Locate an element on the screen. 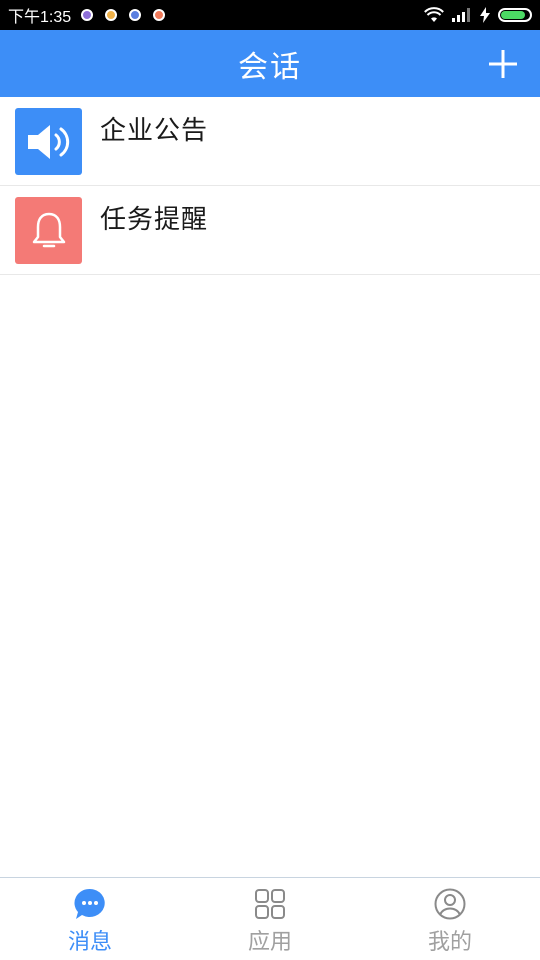  user-icon is located at coordinates (450, 904).